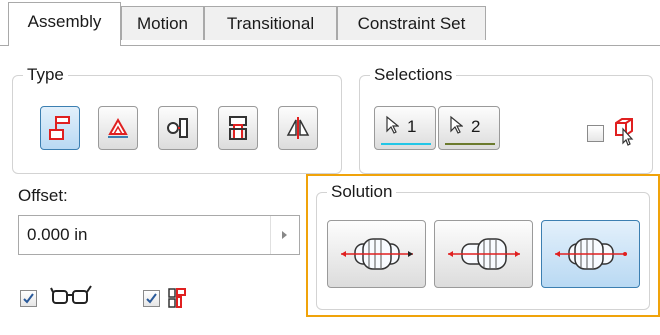 The width and height of the screenshot is (660, 335). I want to click on second-selection-button: 2, so click(469, 128).